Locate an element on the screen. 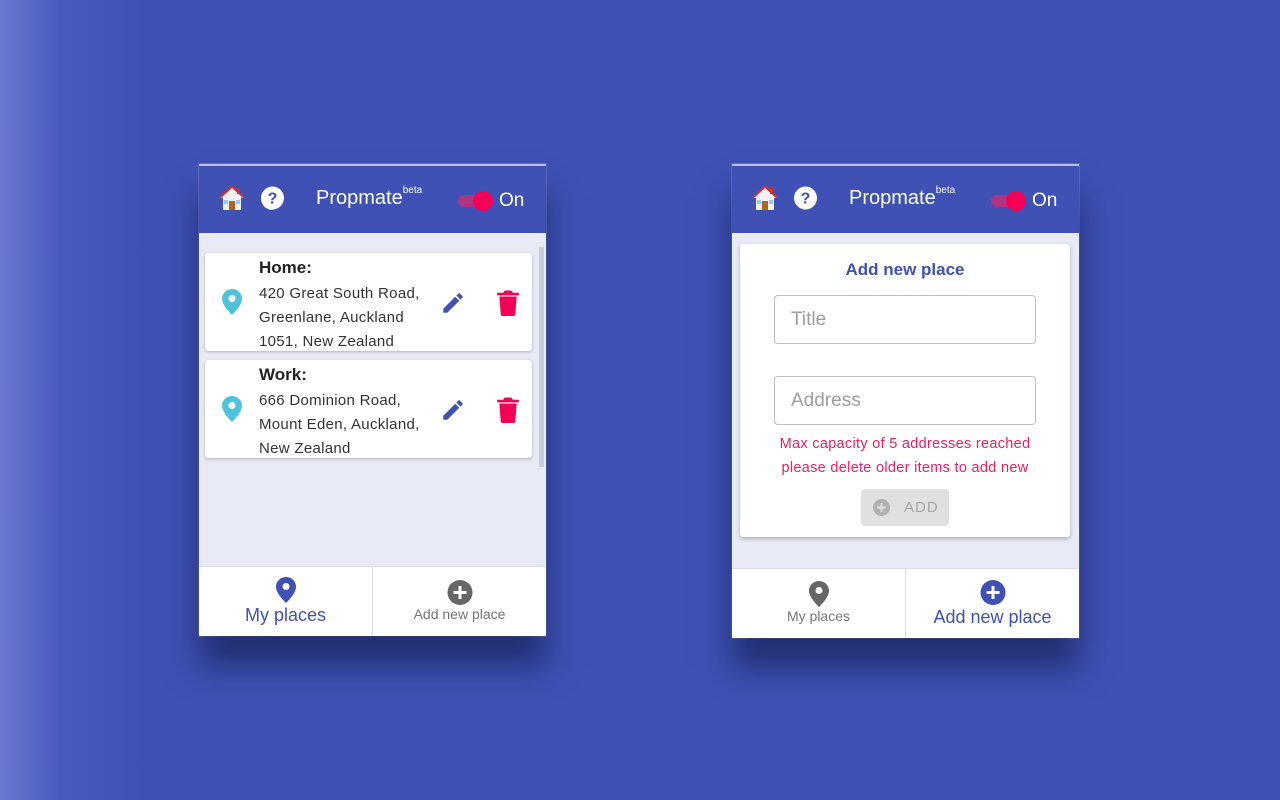  add-button-label: ADD is located at coordinates (921, 507).